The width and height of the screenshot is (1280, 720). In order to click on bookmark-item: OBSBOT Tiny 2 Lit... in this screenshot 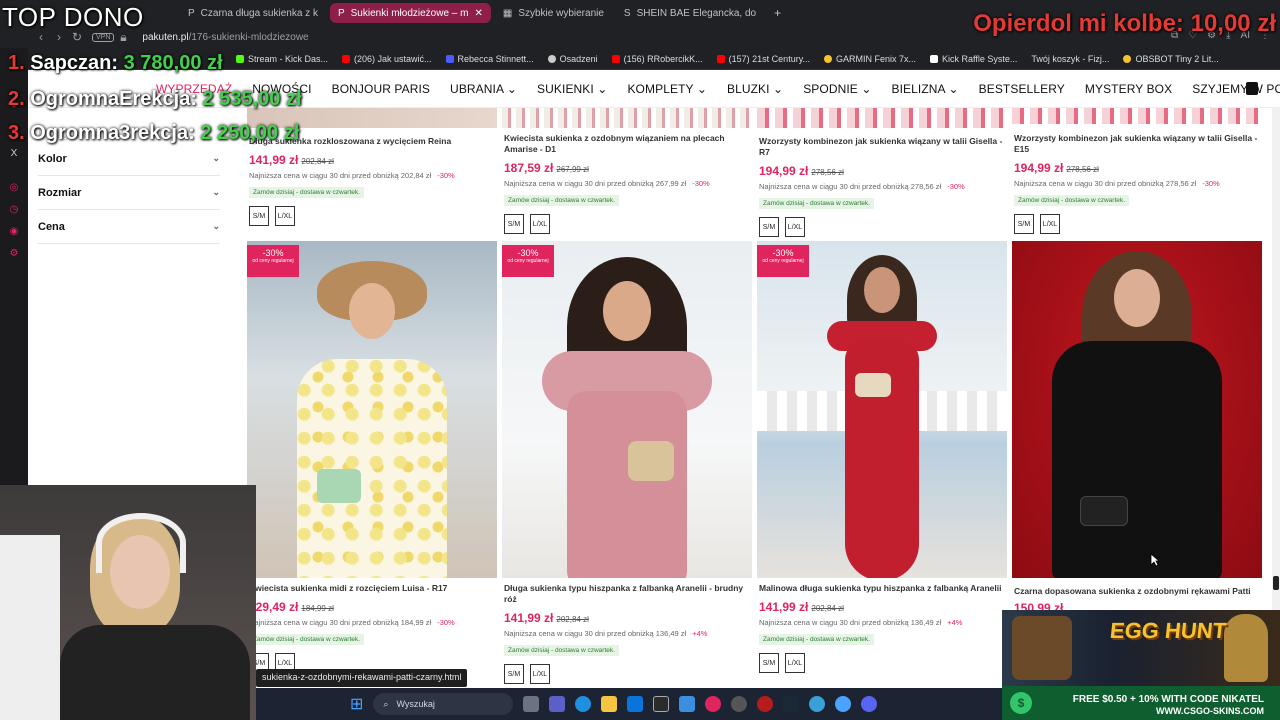, I will do `click(1171, 59)`.